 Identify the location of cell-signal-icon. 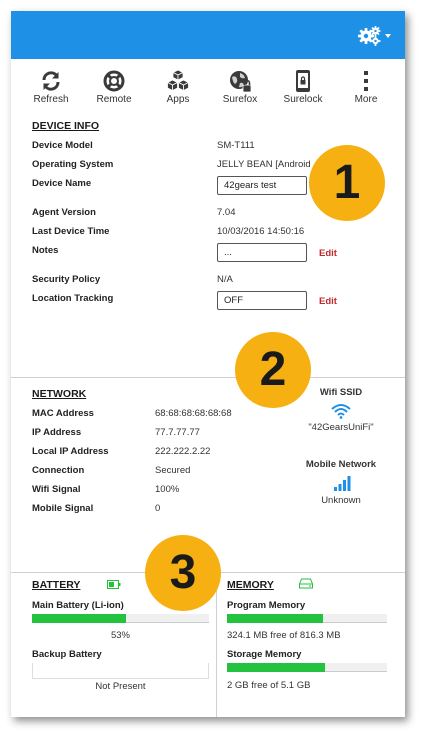
(342, 483).